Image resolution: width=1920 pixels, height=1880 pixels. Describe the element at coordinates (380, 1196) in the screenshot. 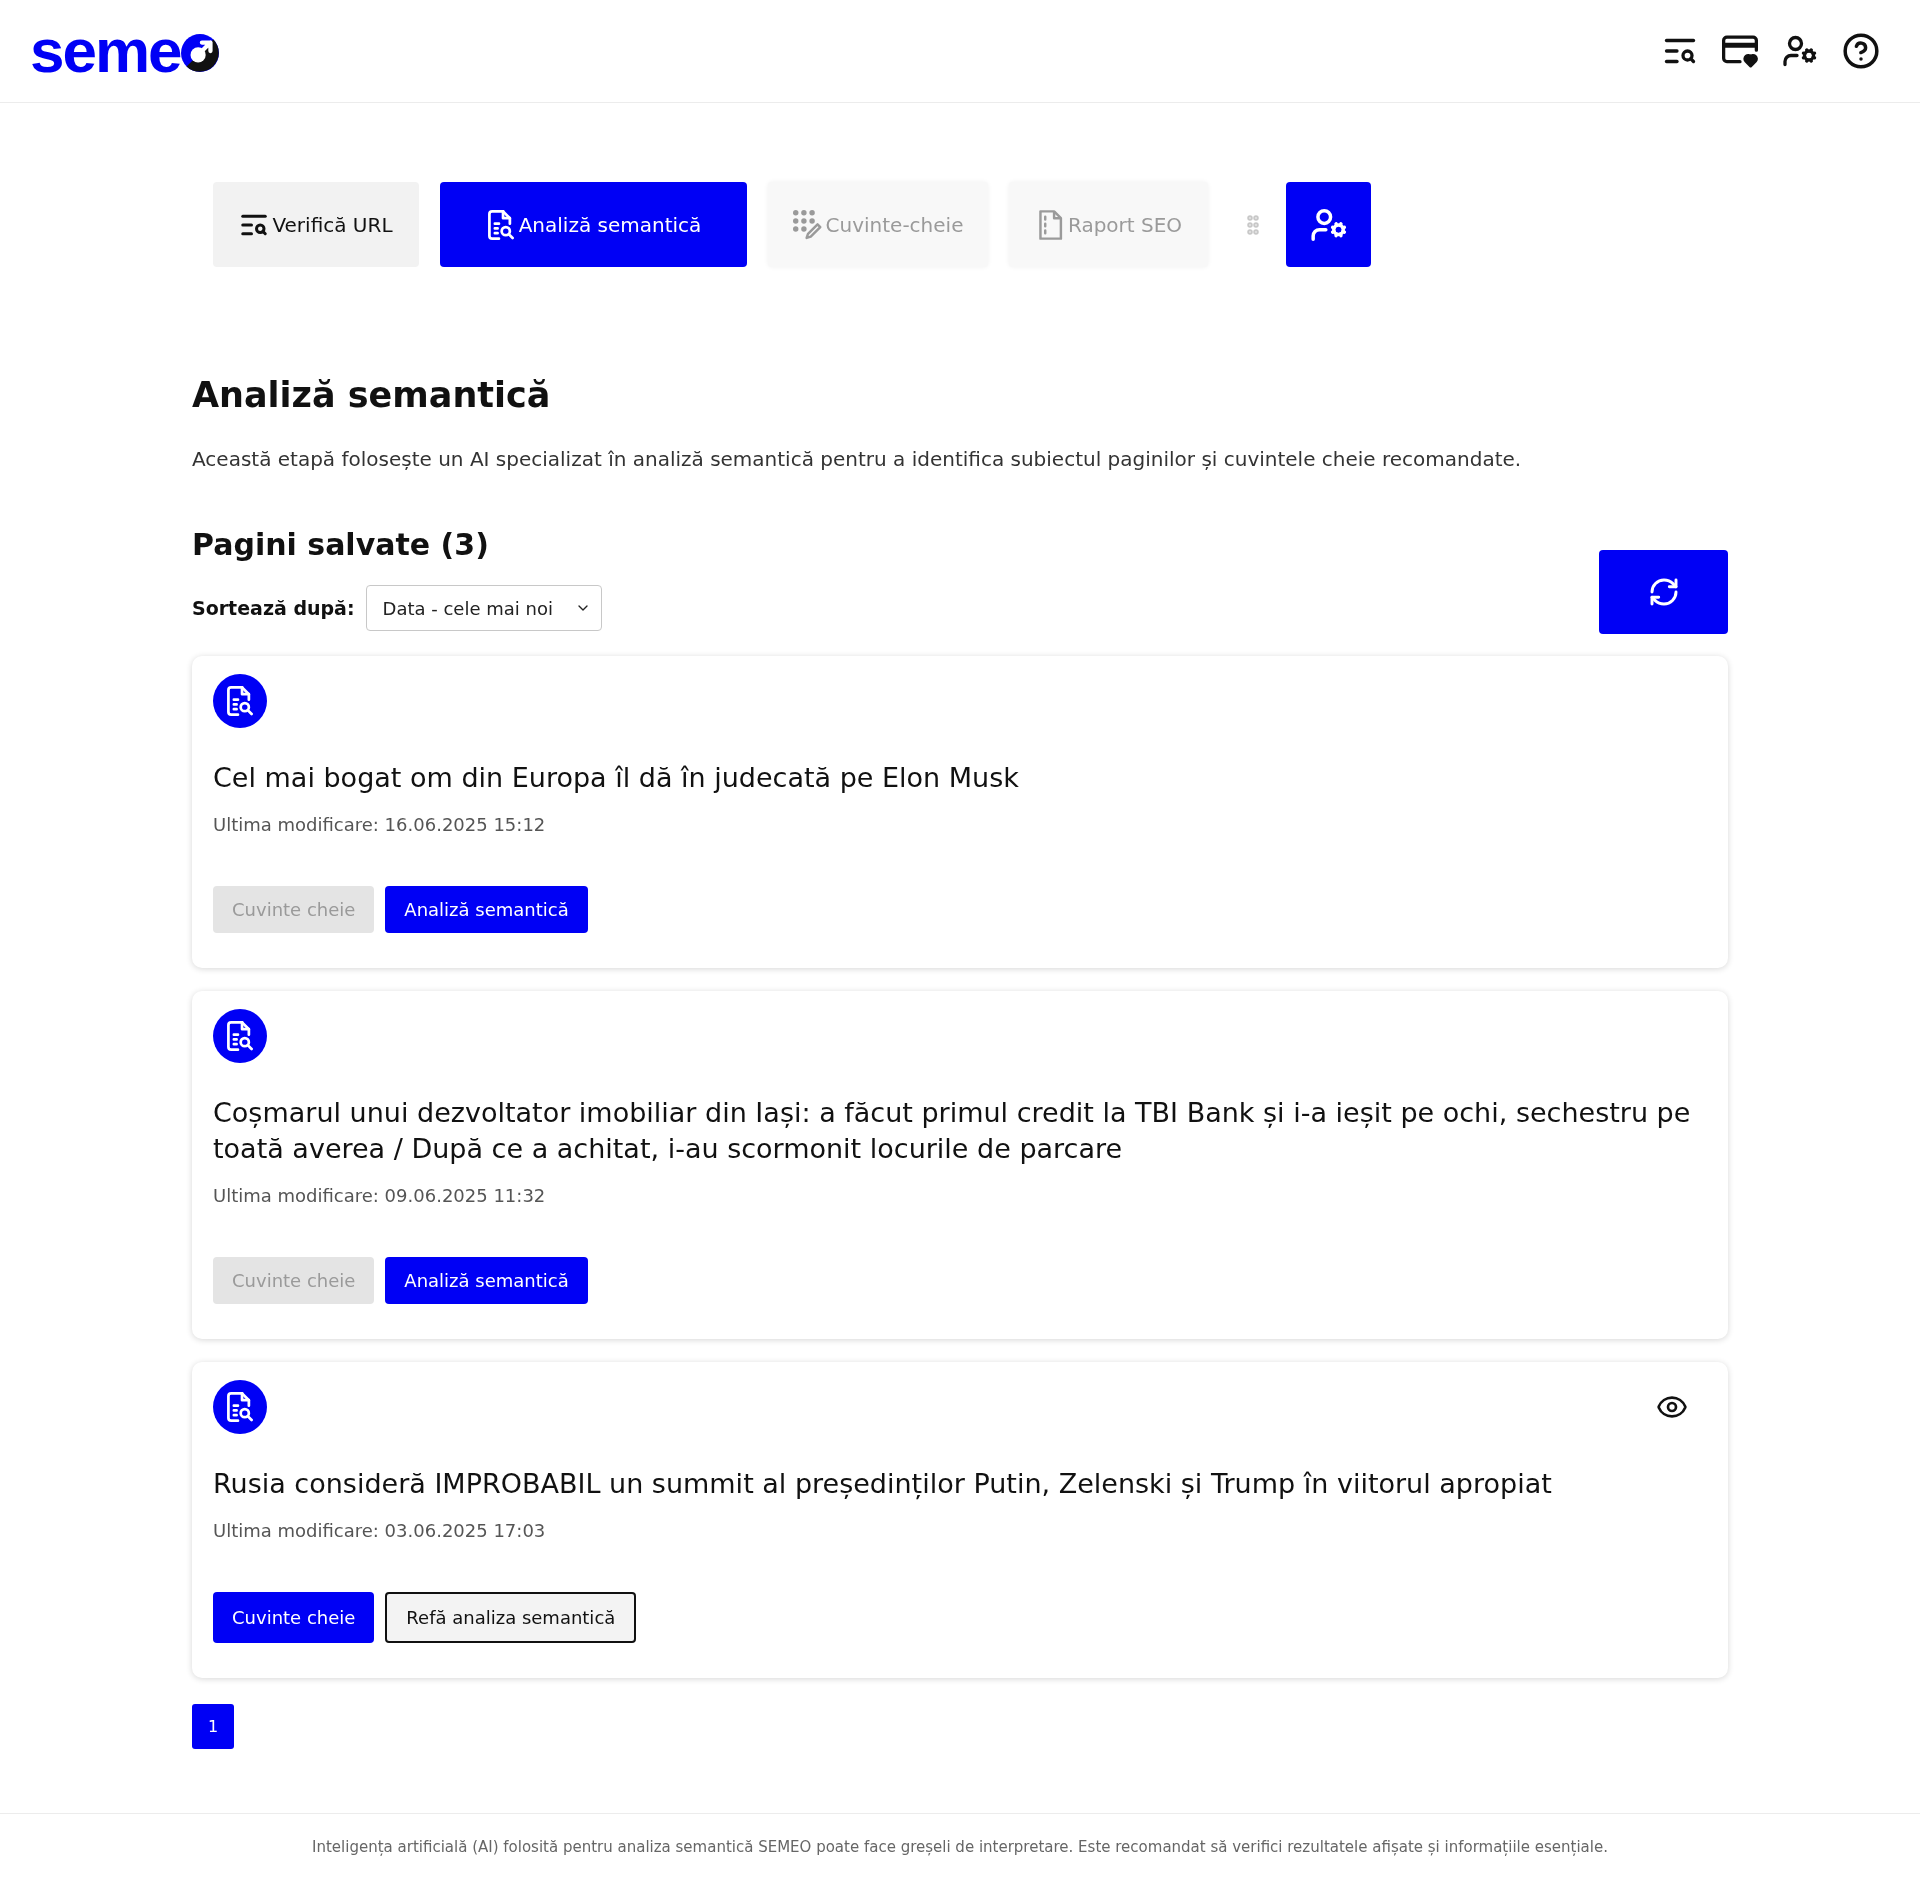

I see `modified-date: Ultima modificare: 09.06.2025 11:32` at that location.